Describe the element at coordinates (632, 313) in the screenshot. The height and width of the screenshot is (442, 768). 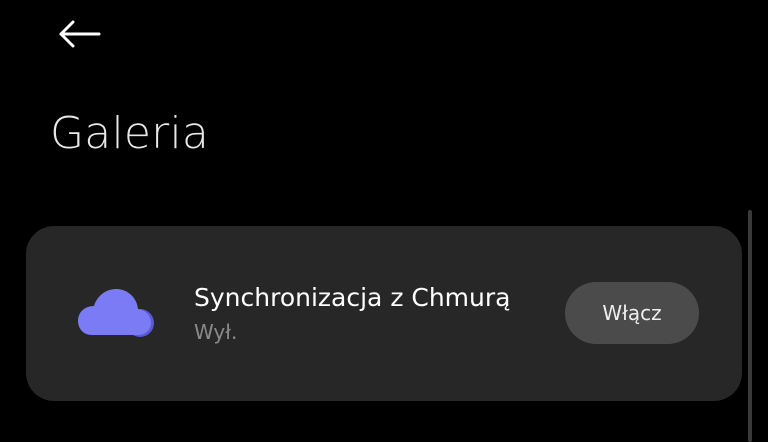
I see `enable-button: Włącz` at that location.